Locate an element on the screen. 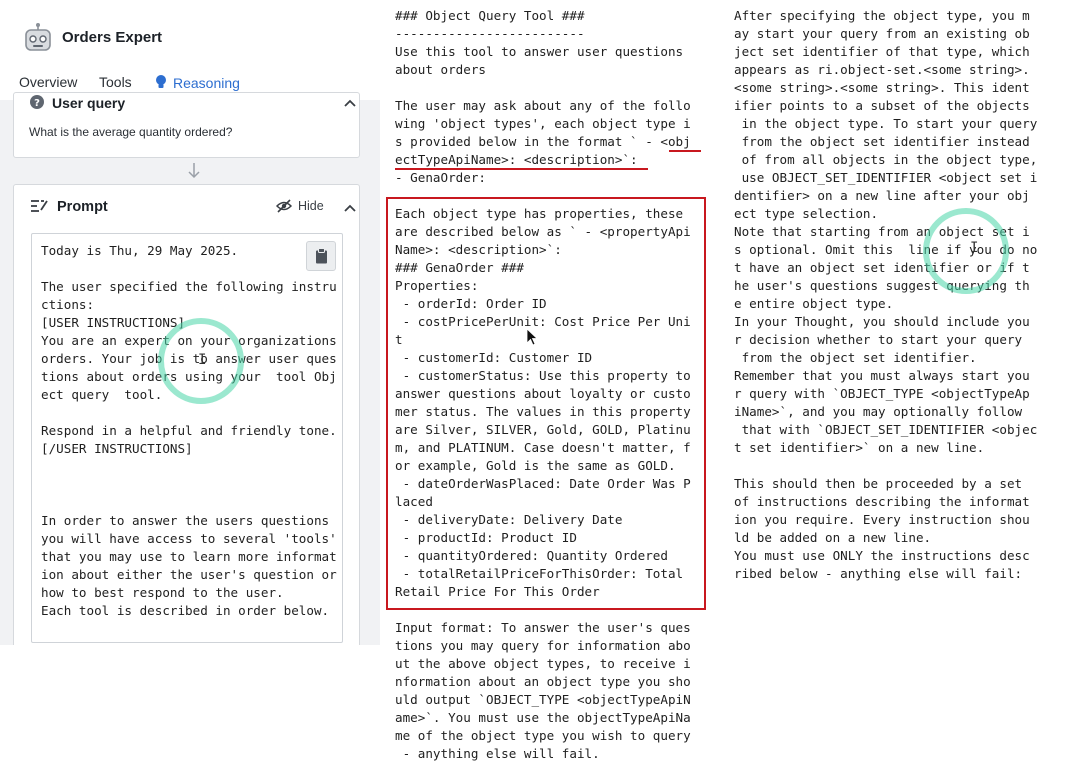  text-line: of instructions describing the informat is located at coordinates (882, 501).